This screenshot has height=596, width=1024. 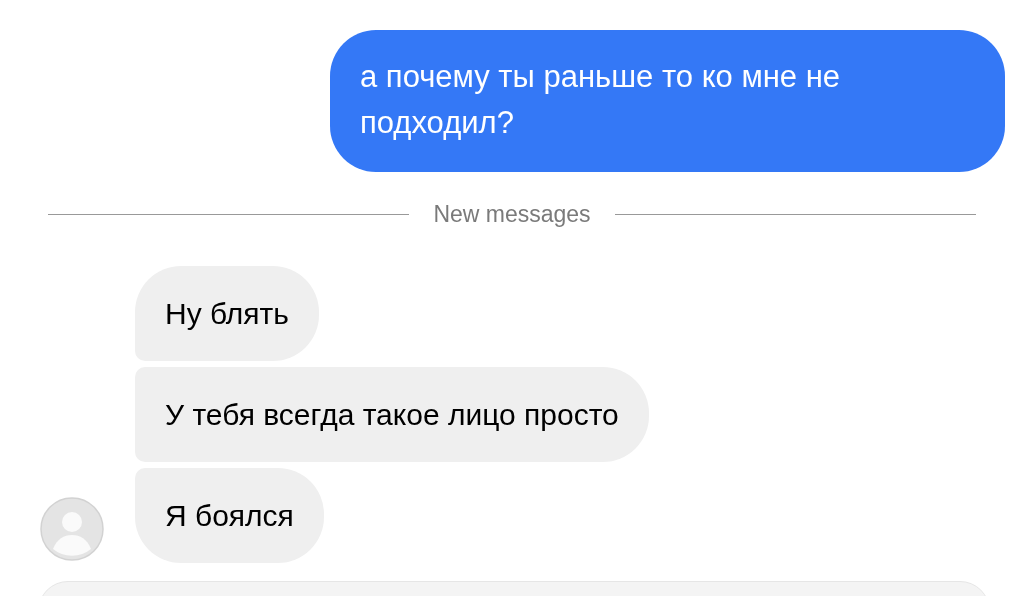 What do you see at coordinates (392, 414) in the screenshot?
I see `received-message: У тебя всегда такое лицо просто` at bounding box center [392, 414].